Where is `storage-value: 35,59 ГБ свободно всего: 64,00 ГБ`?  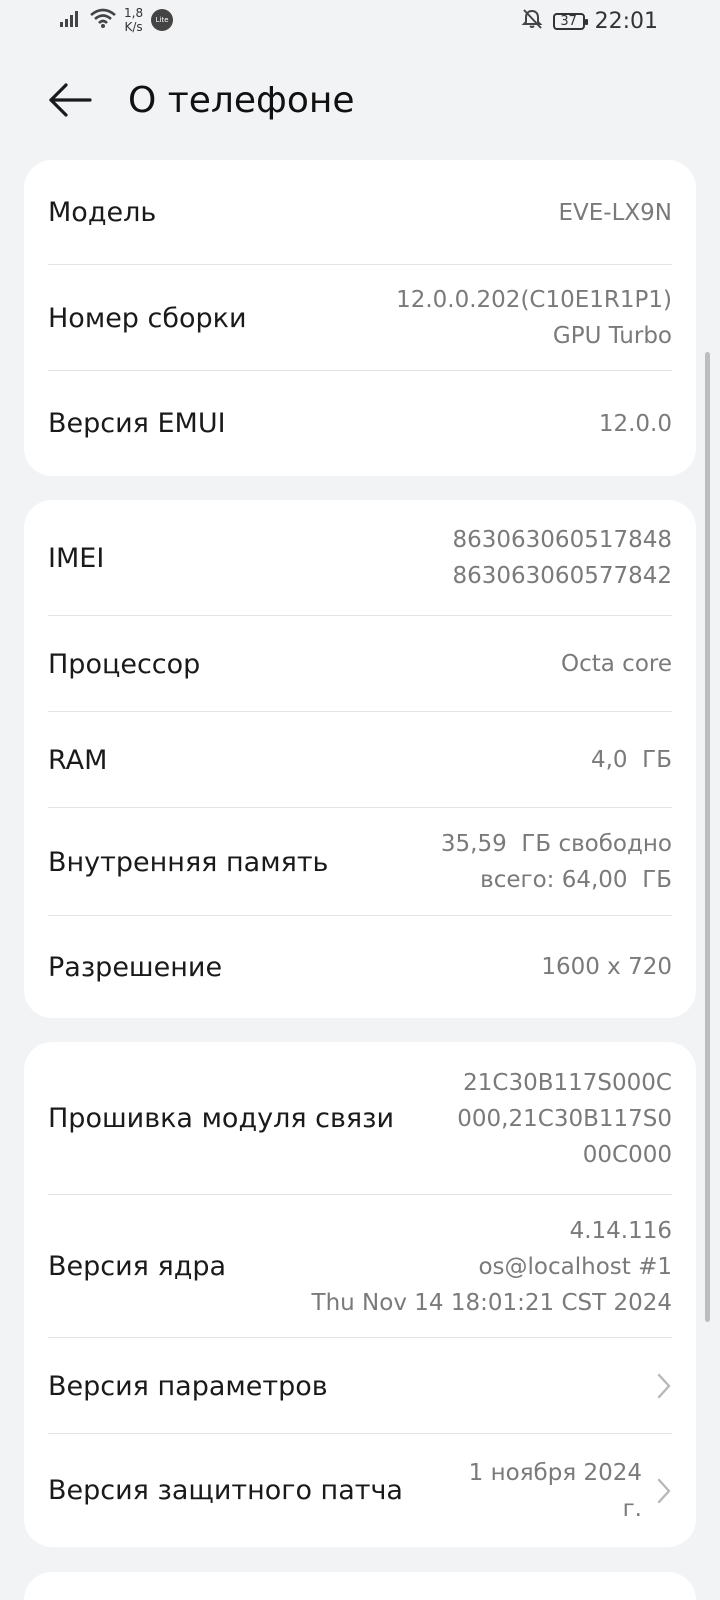 storage-value: 35,59 ГБ свободно всего: 64,00 ГБ is located at coordinates (556, 862).